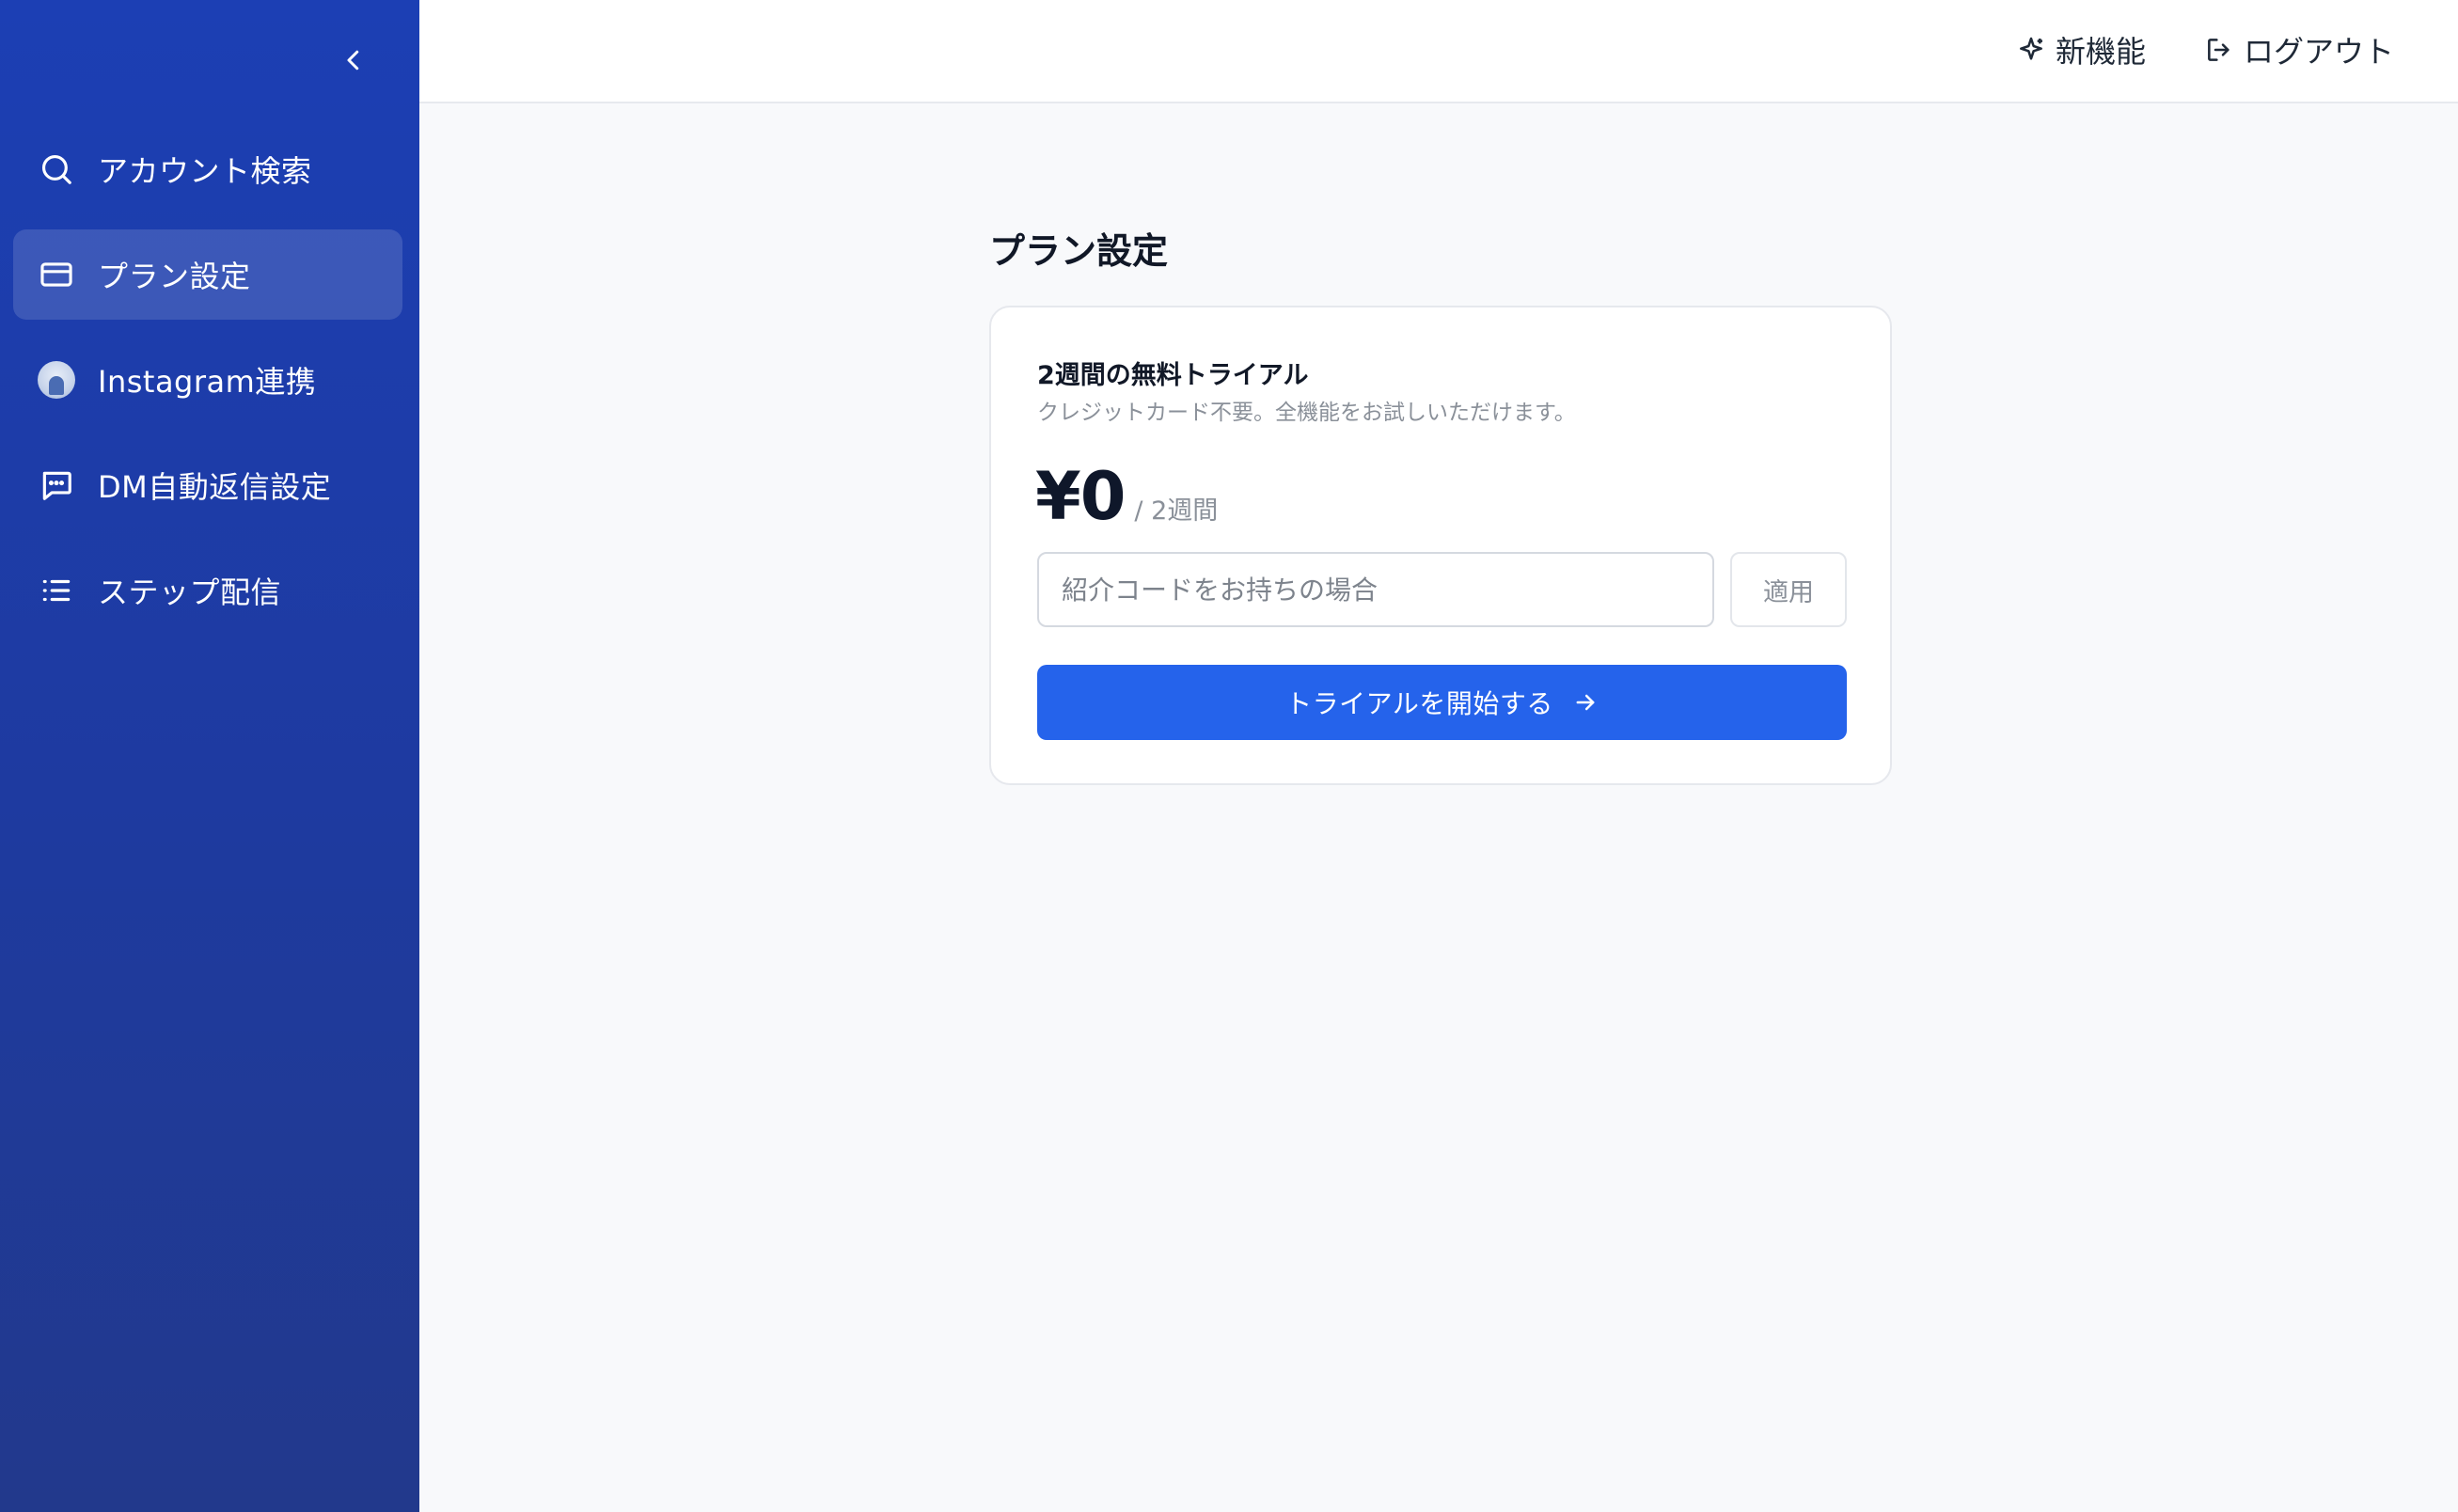  I want to click on plan-subtitle: クレジットカード不要。全機能をお試しいただけます。, so click(1306, 413).